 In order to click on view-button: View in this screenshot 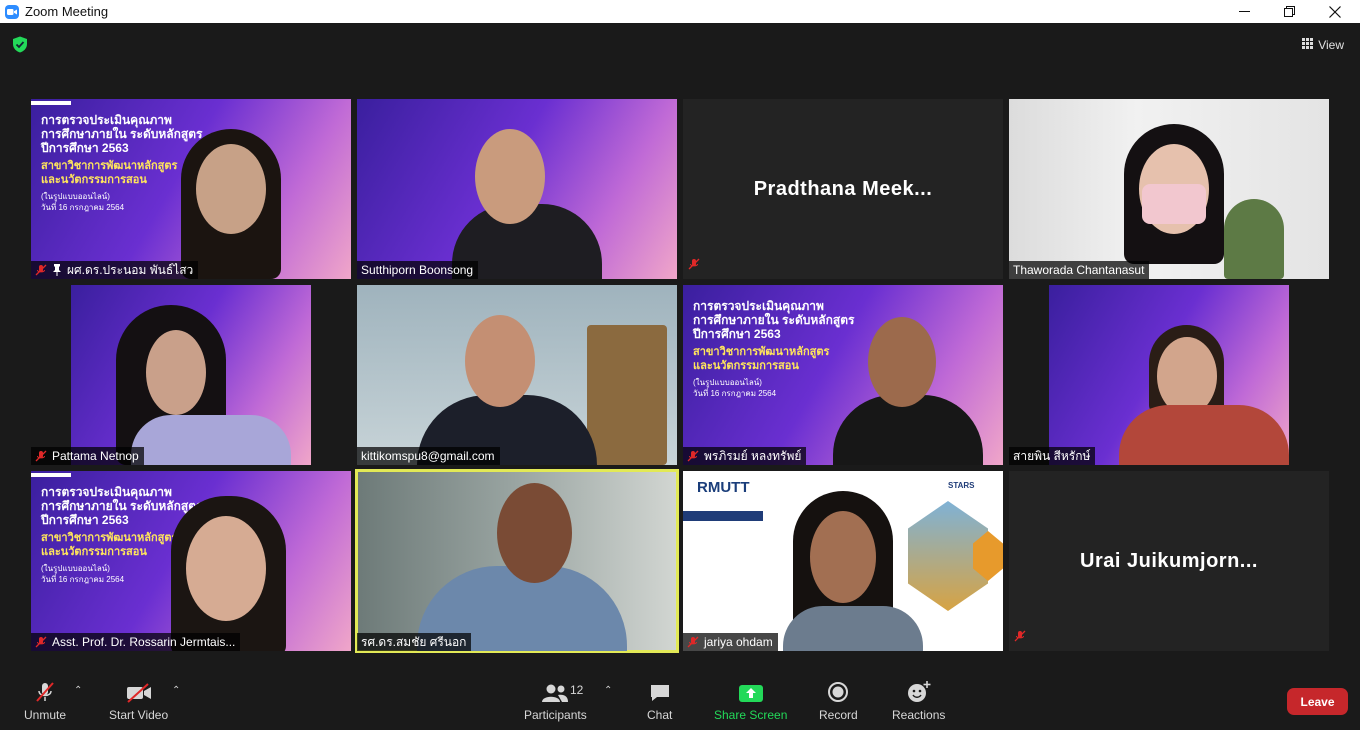, I will do `click(1323, 45)`.